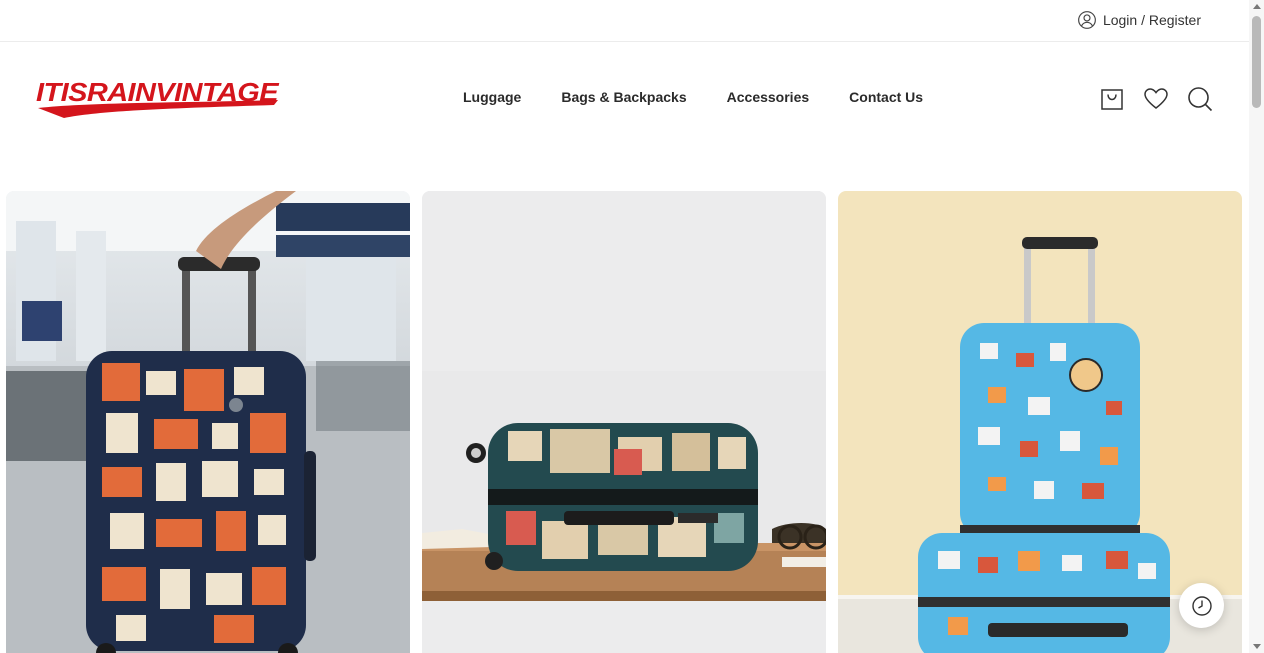  Describe the element at coordinates (1087, 20) in the screenshot. I see `user-circle-icon` at that location.